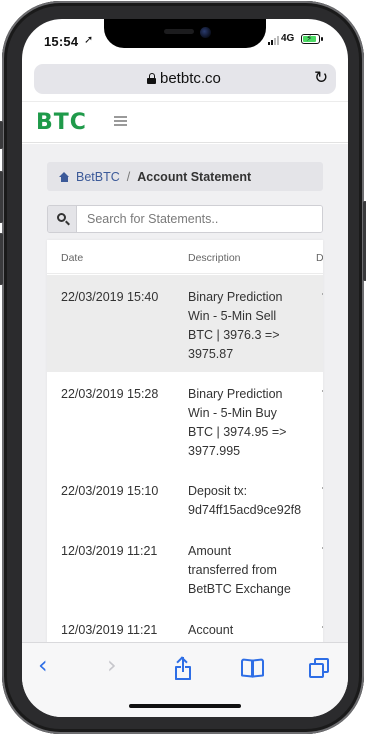 This screenshot has width=366, height=735. What do you see at coordinates (205, 32) in the screenshot?
I see `front-camera` at bounding box center [205, 32].